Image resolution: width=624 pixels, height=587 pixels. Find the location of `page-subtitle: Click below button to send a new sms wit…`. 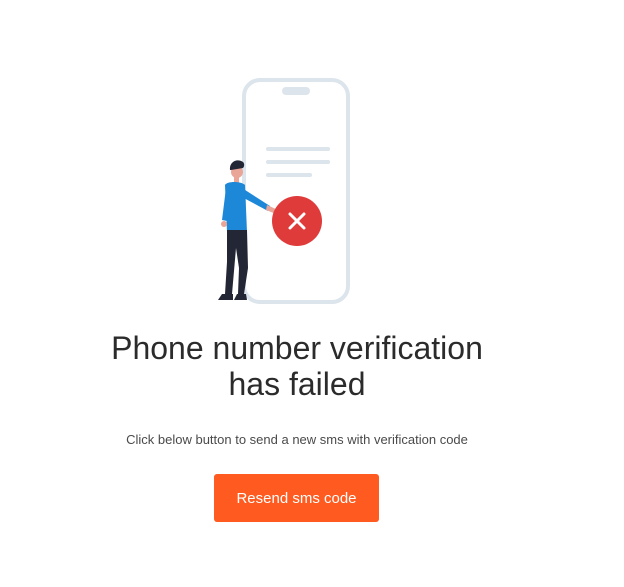

page-subtitle: Click below button to send a new sms wit… is located at coordinates (297, 439).